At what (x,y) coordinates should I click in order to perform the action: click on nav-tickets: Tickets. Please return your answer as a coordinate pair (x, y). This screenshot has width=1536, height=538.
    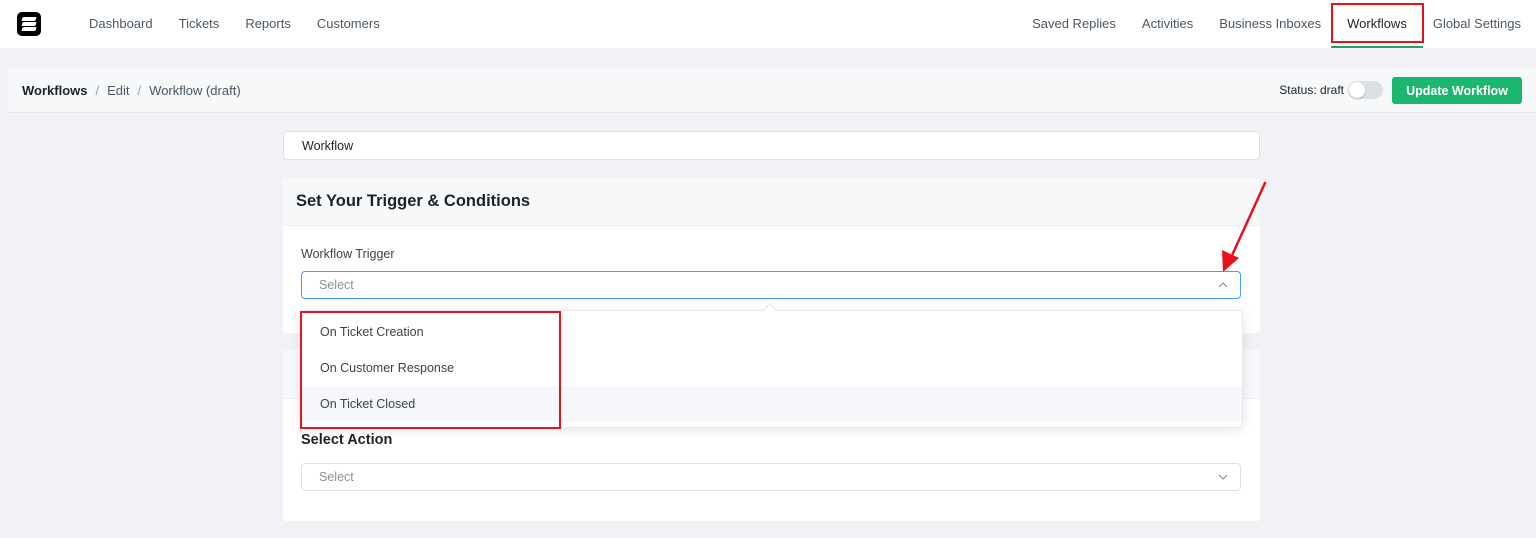
    Looking at the image, I should click on (199, 24).